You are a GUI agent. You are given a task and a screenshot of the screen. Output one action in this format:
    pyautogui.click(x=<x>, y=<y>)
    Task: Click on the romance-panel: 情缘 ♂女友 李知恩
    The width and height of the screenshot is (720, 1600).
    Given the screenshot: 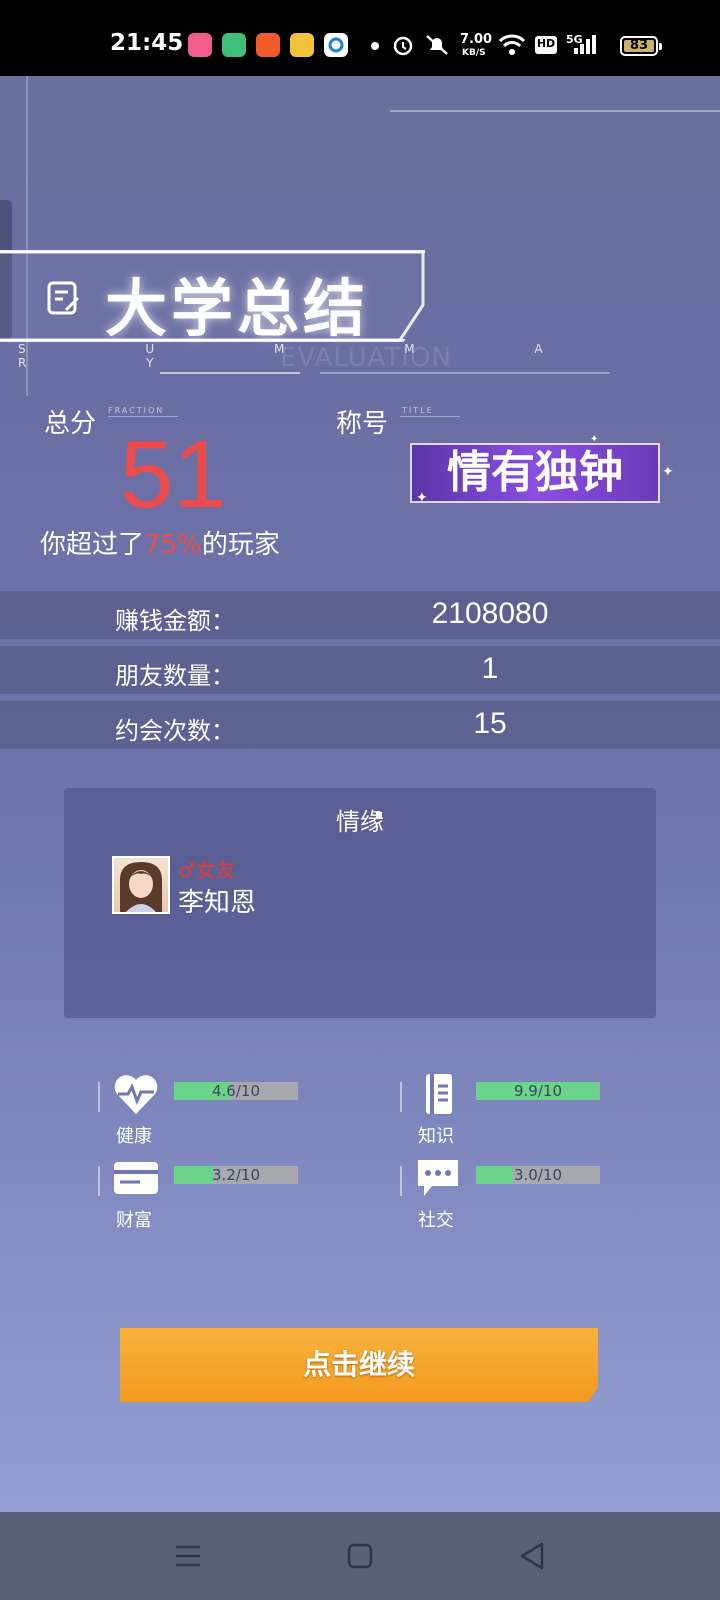 What is the action you would take?
    pyautogui.click(x=360, y=903)
    